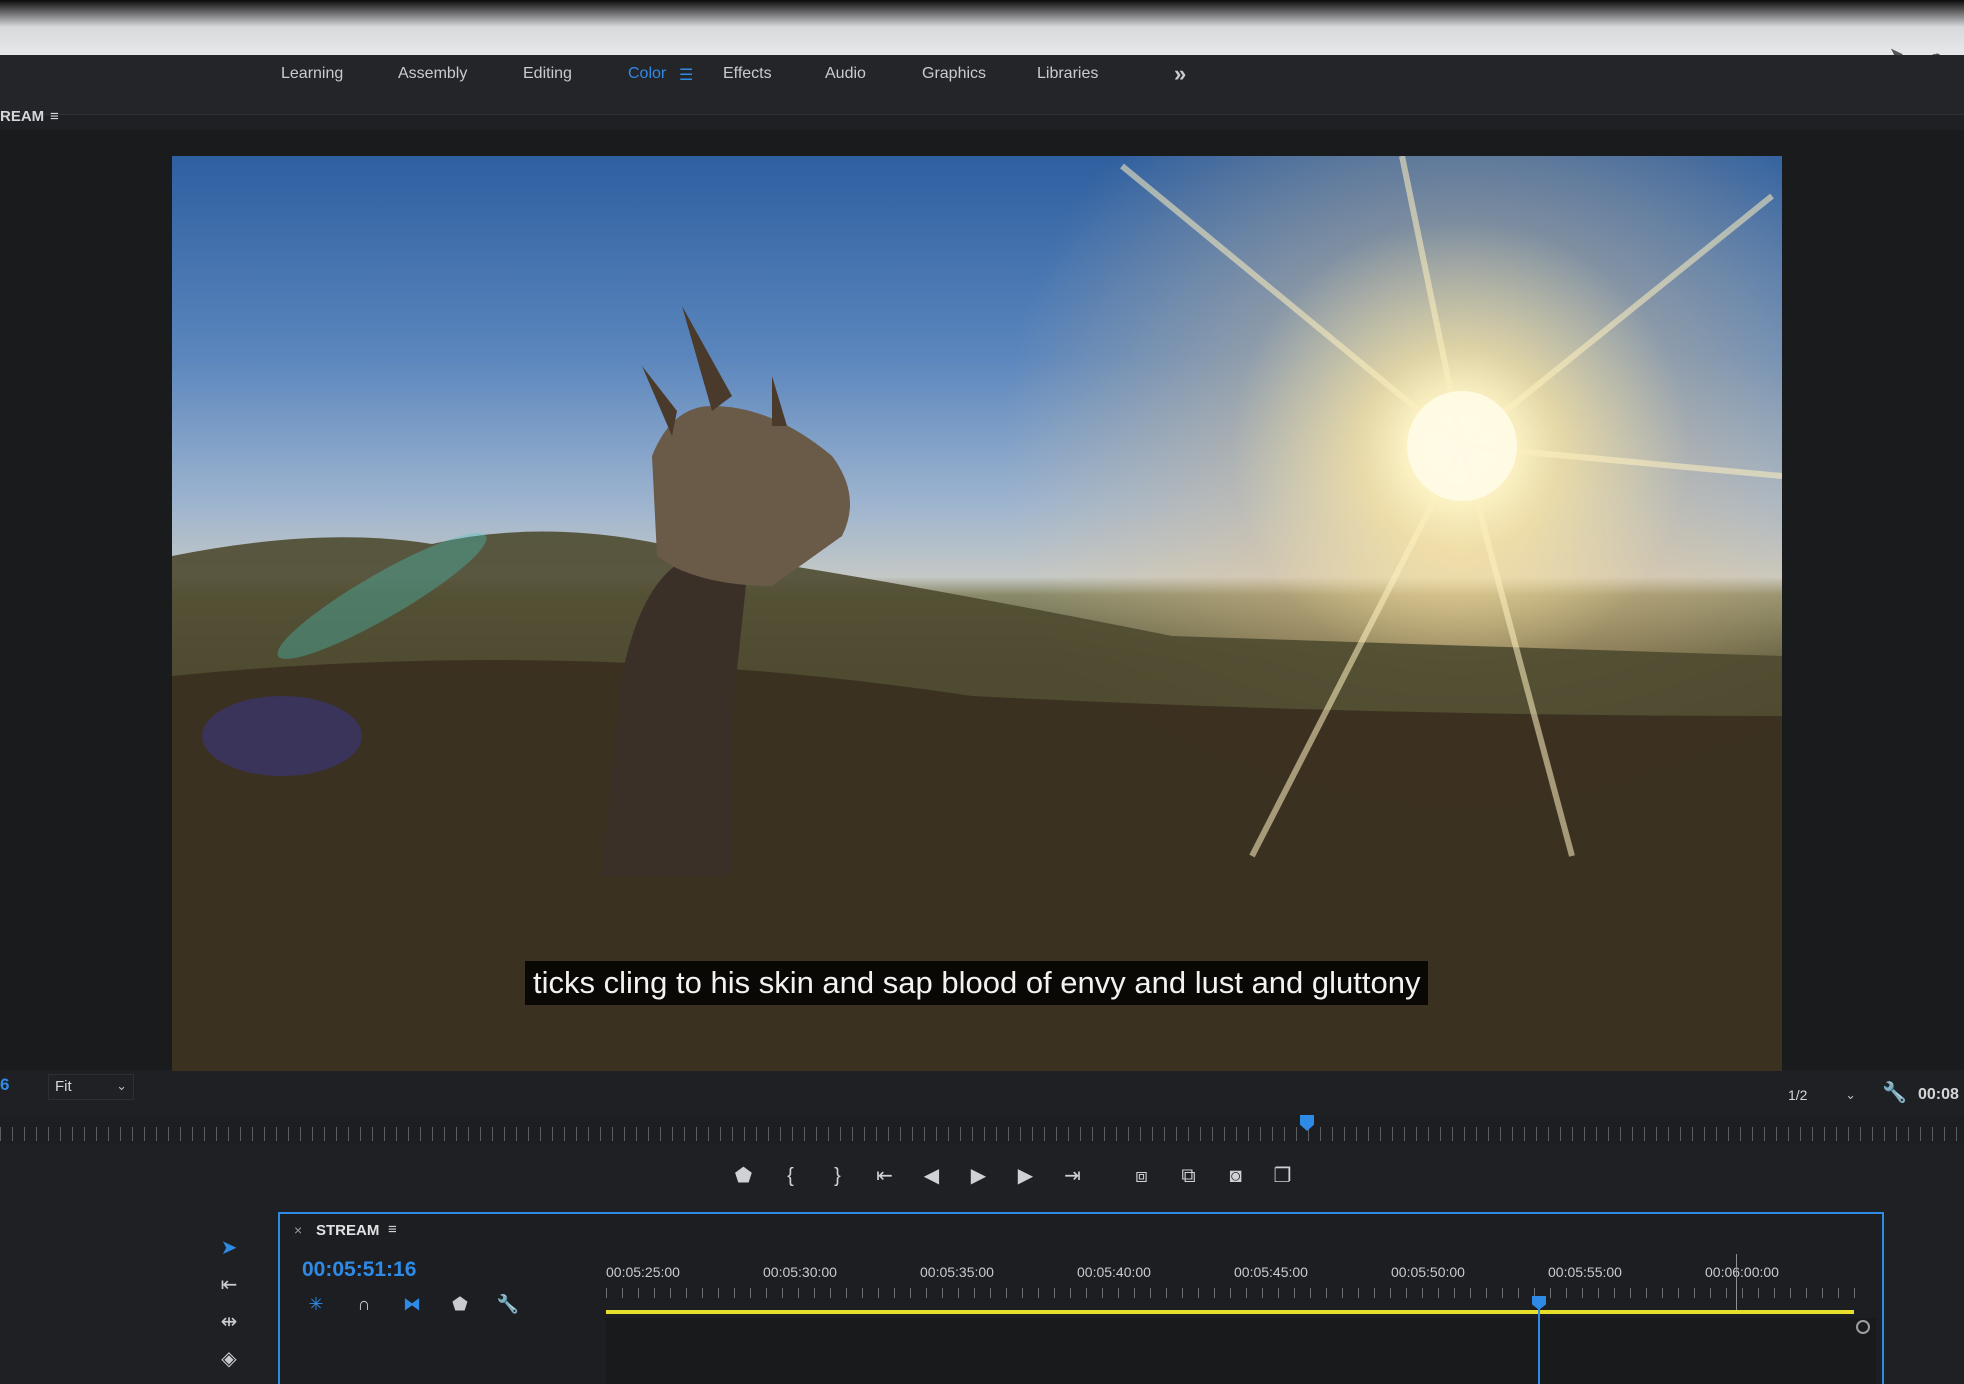 This screenshot has width=1964, height=1384. What do you see at coordinates (1067, 74) in the screenshot?
I see `tab-libraries: Libraries` at bounding box center [1067, 74].